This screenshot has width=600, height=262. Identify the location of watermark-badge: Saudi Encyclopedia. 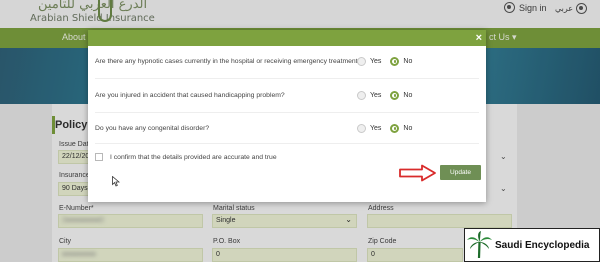
(532, 245).